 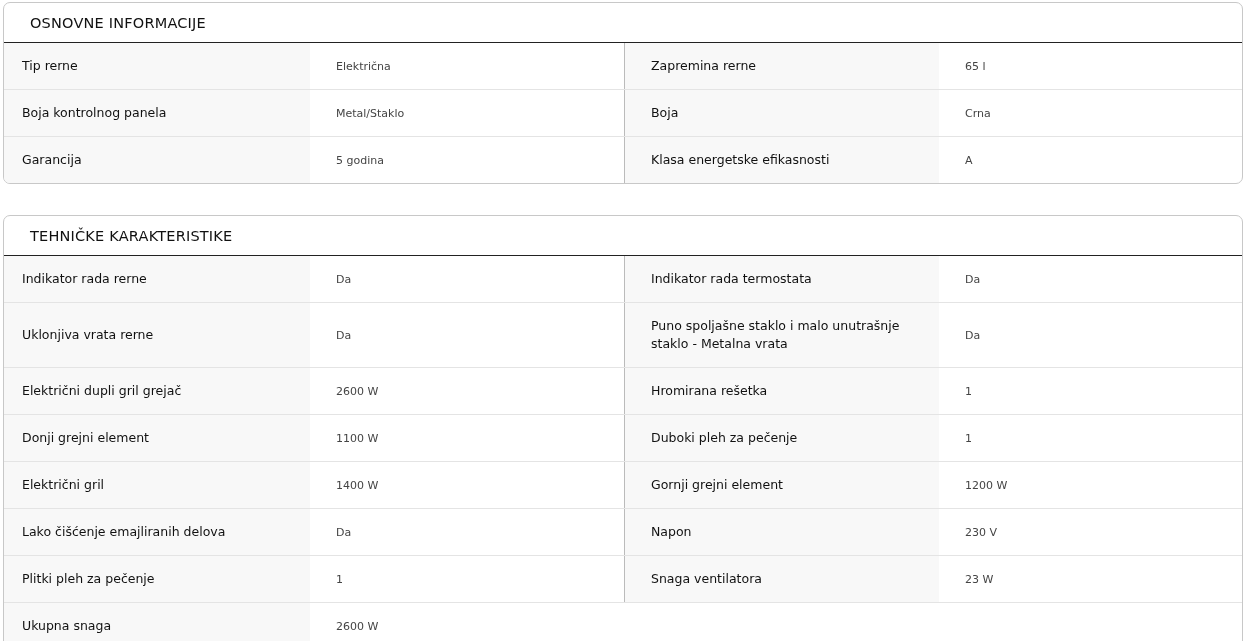 I want to click on spec-value: Crna, so click(x=978, y=113).